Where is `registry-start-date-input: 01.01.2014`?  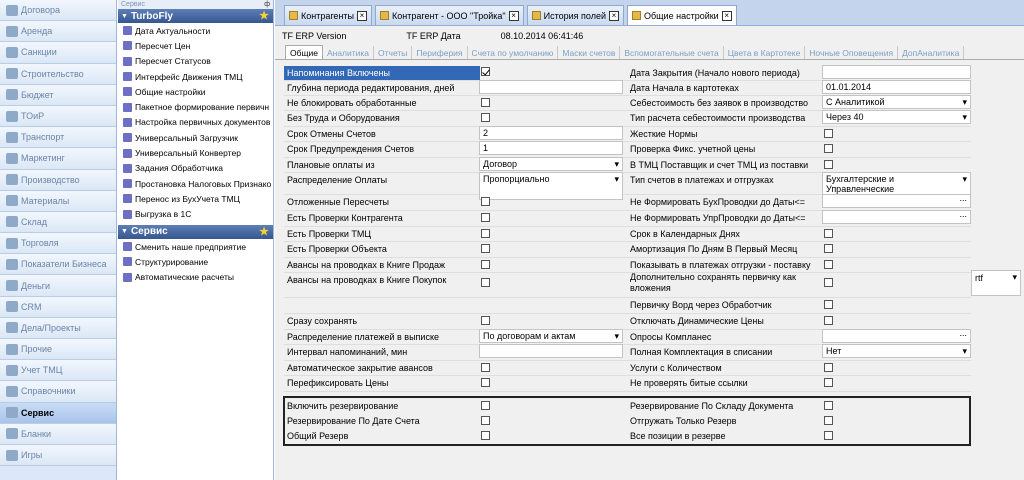 registry-start-date-input: 01.01.2014 is located at coordinates (896, 87).